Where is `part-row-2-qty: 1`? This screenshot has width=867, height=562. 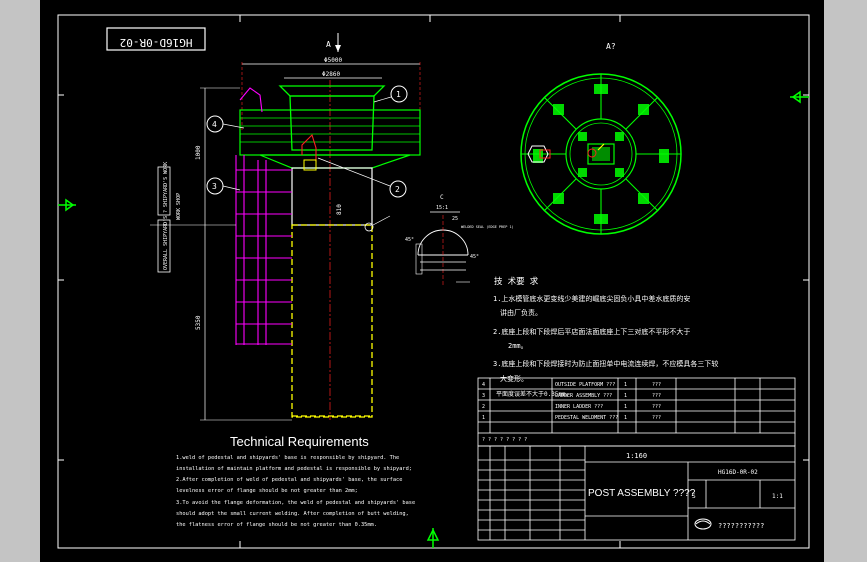
part-row-2-qty: 1 is located at coordinates (625, 407).